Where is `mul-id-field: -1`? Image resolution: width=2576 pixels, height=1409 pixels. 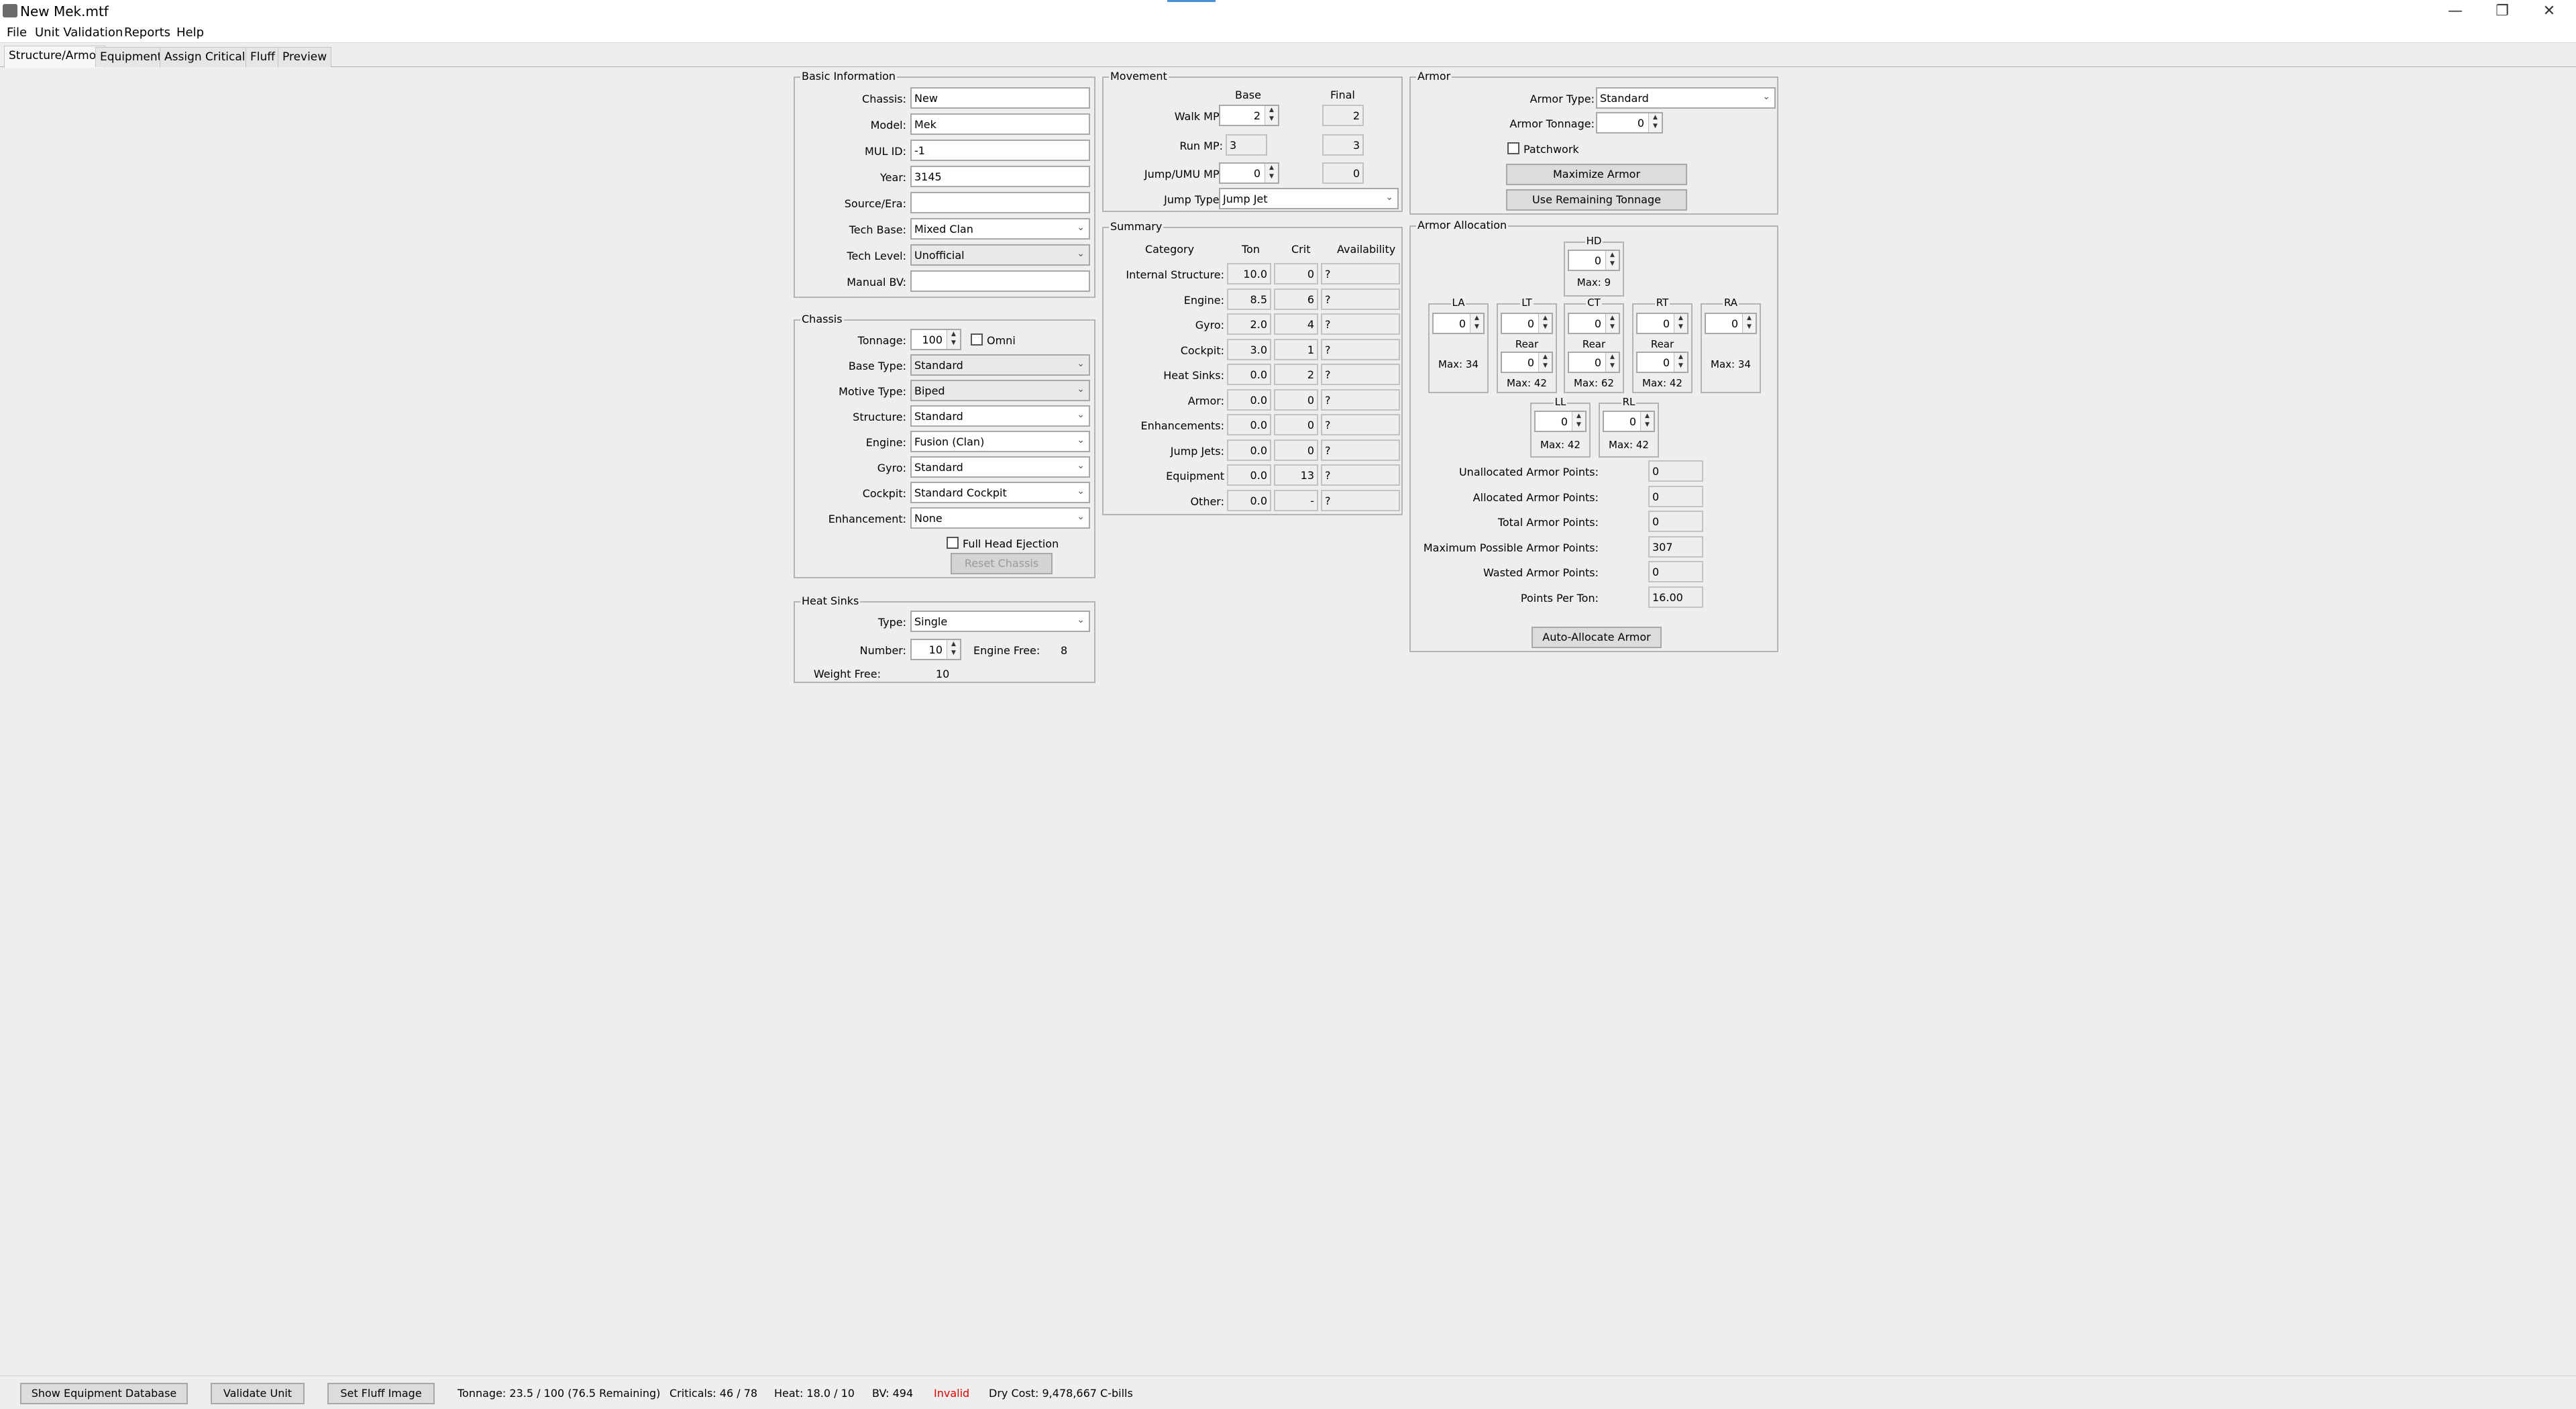 mul-id-field: -1 is located at coordinates (1000, 150).